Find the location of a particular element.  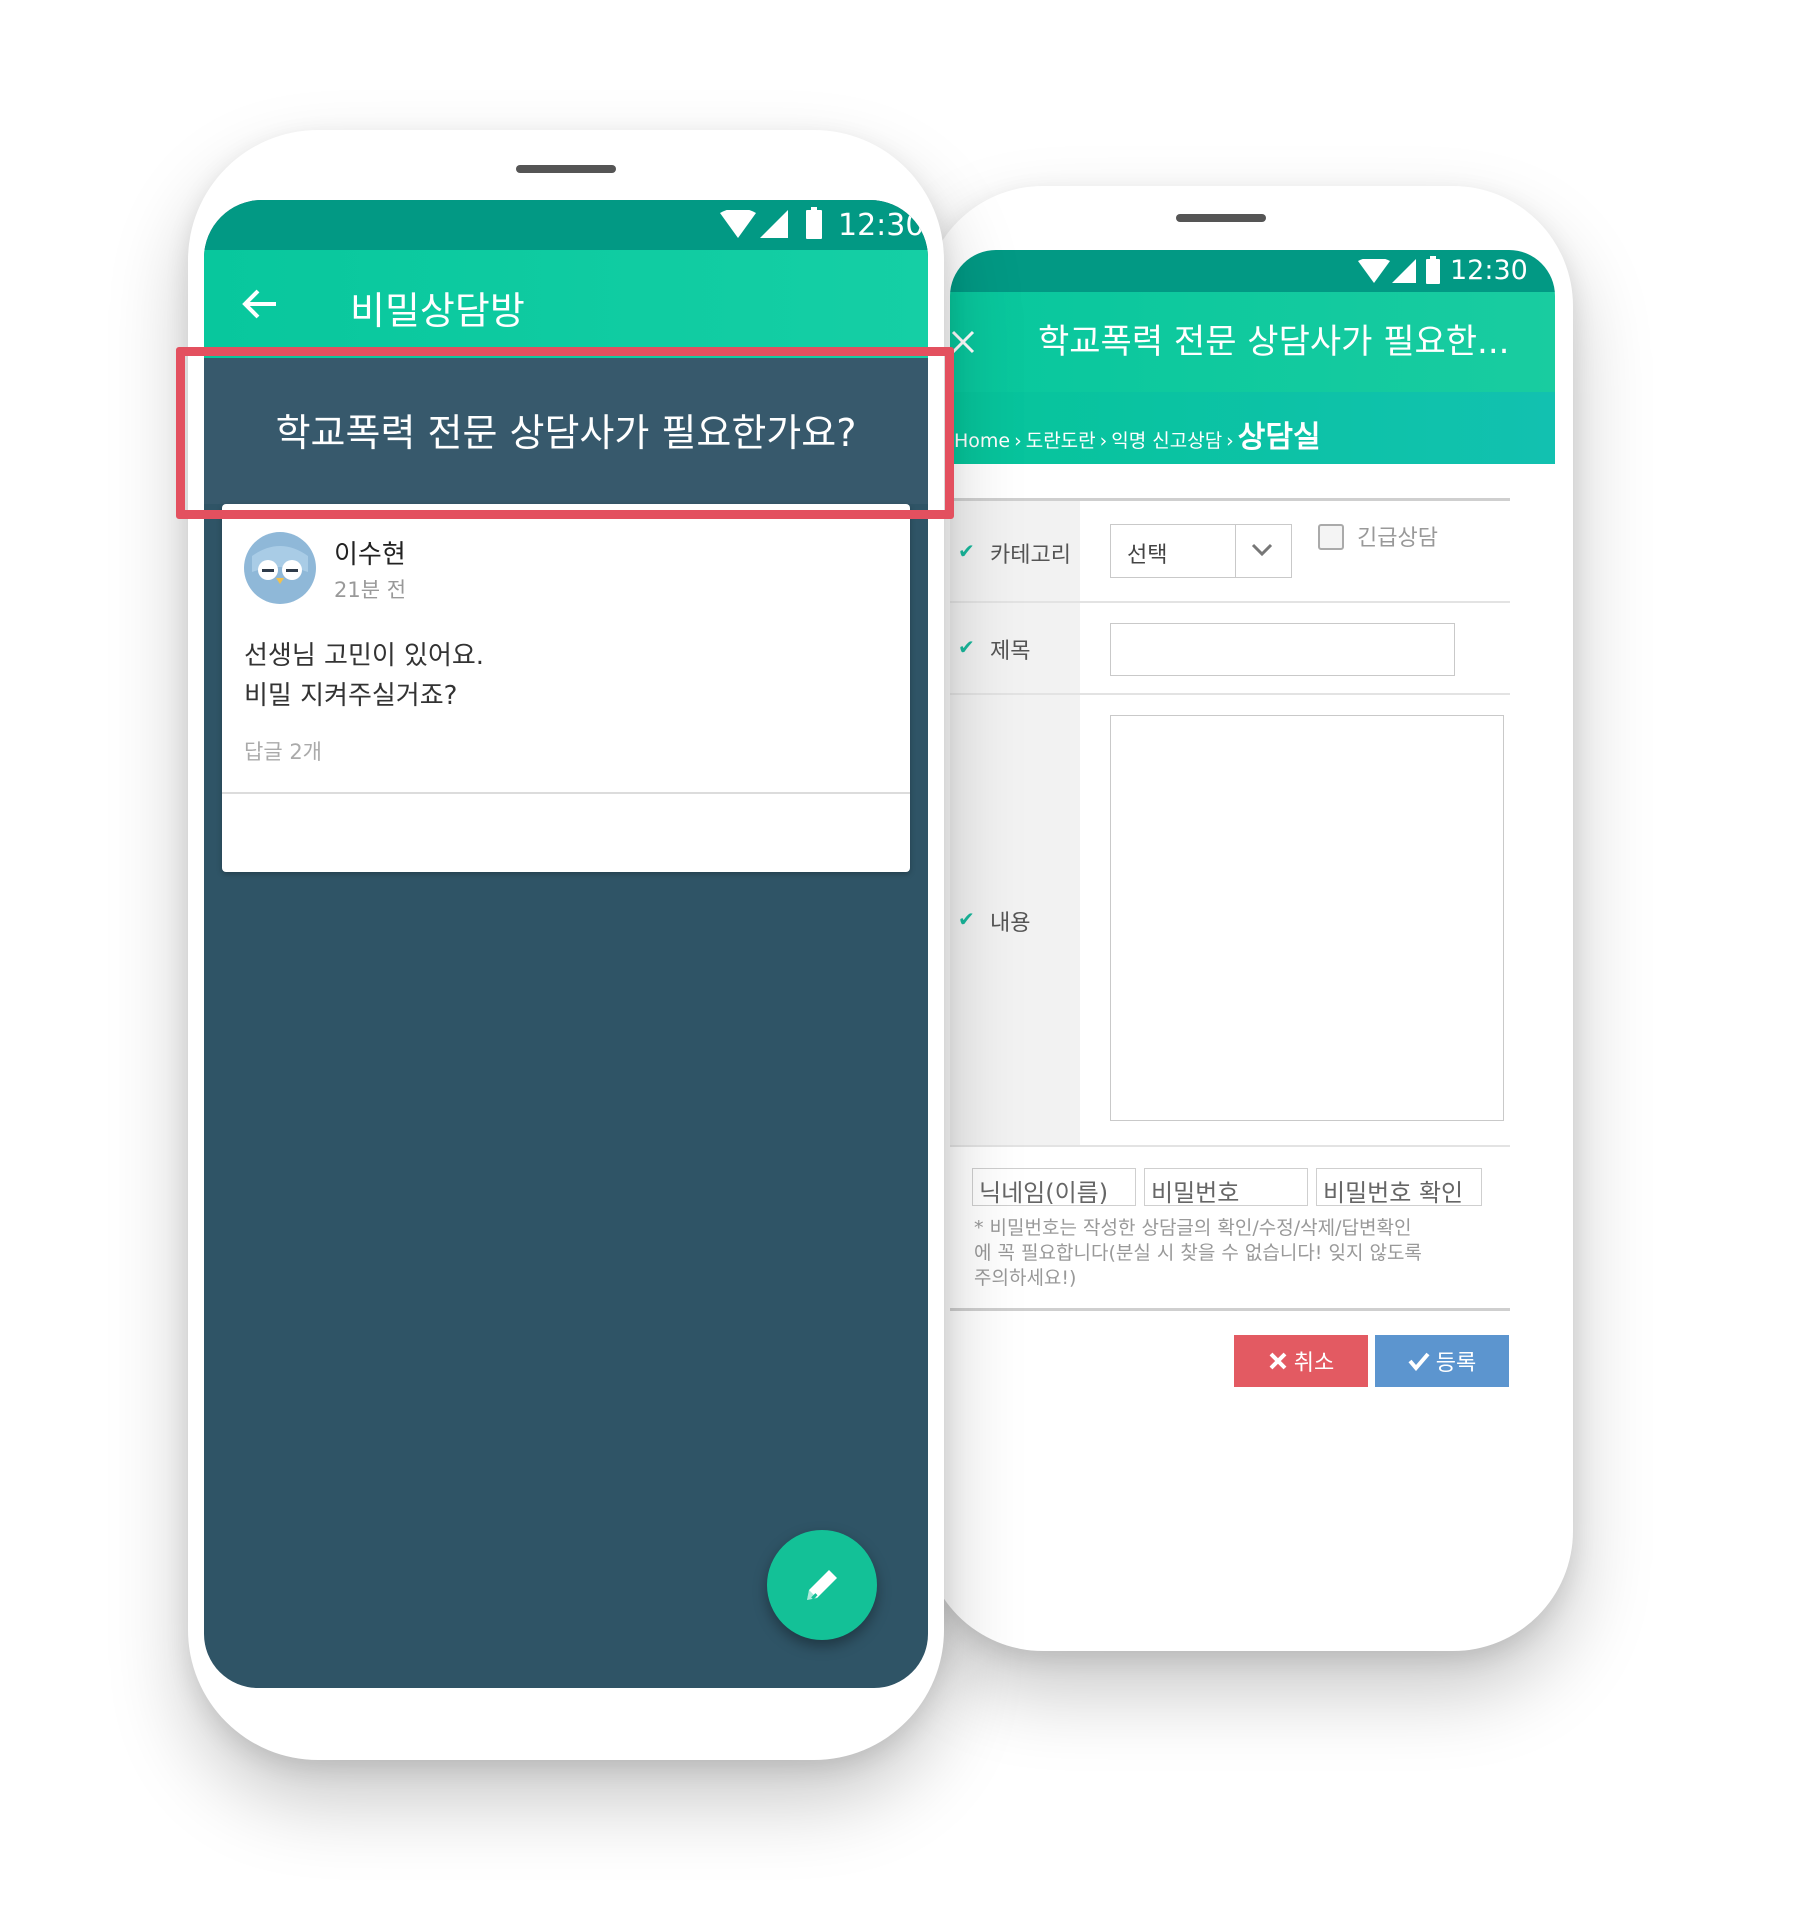

breadcrumb-current: 상담실 is located at coordinates (1279, 437).